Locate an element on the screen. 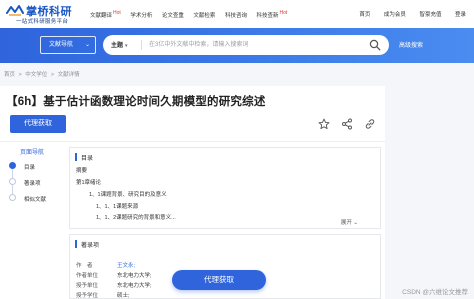 This screenshot has width=474, height=299. logo-mark-icon is located at coordinates (15, 10).